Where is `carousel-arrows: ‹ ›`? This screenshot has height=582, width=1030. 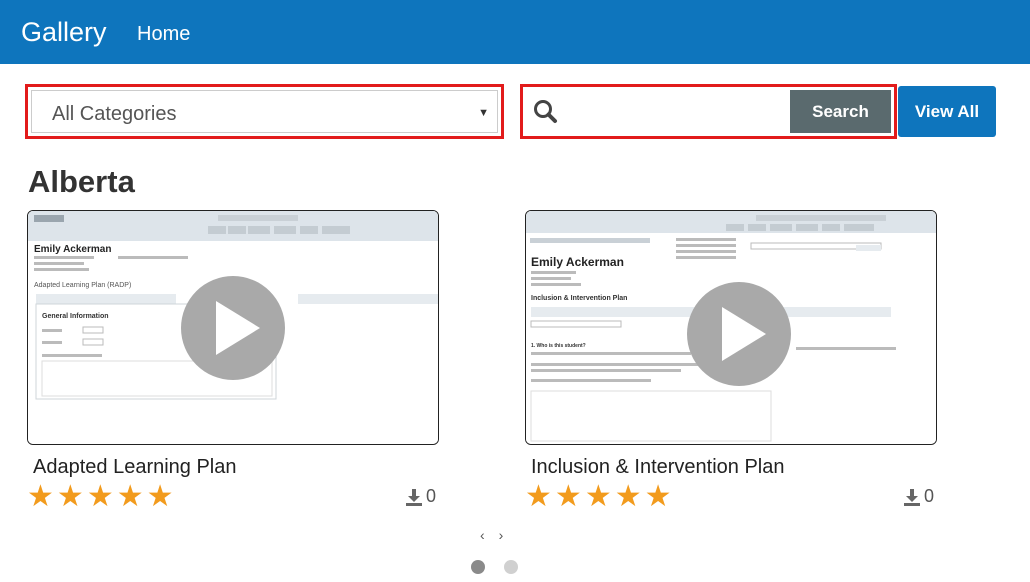 carousel-arrows: ‹ › is located at coordinates (491, 535).